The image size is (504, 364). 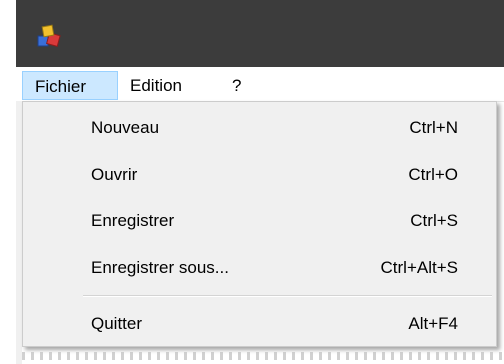 I want to click on menu-item-quitter: Quitter Alt+F4, so click(x=259, y=324).